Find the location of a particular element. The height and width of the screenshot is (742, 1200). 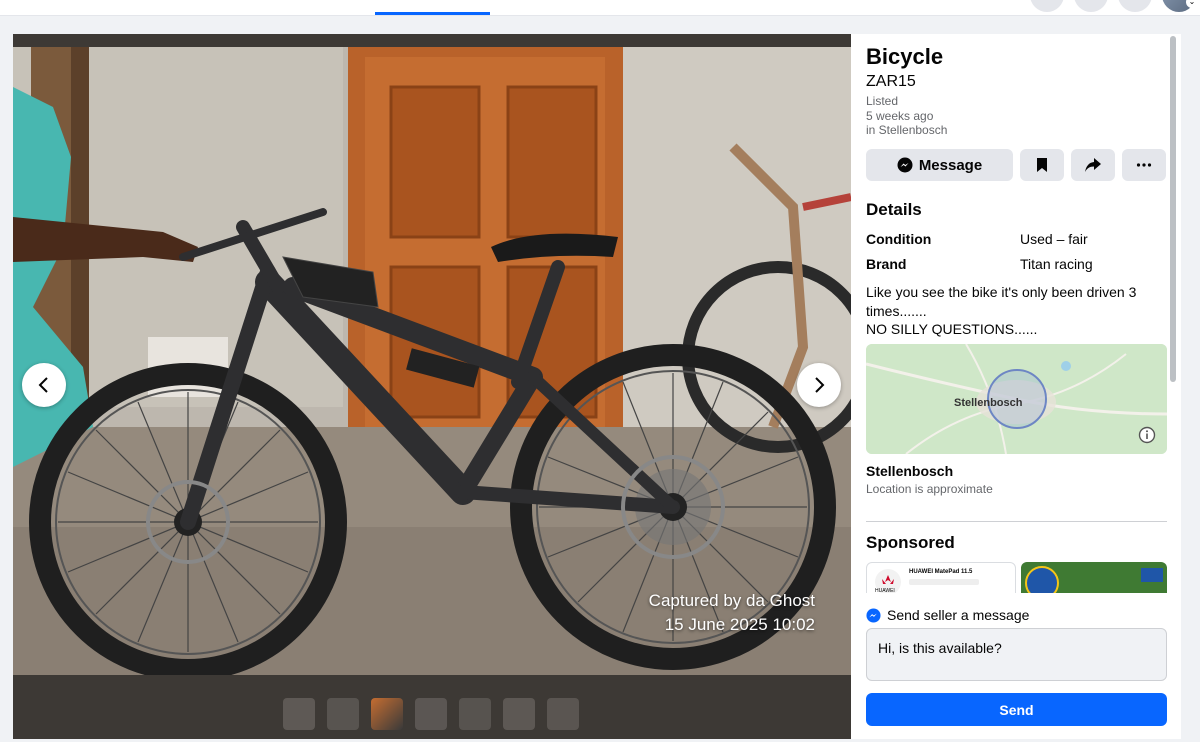

message-button-label: Message is located at coordinates (950, 165).